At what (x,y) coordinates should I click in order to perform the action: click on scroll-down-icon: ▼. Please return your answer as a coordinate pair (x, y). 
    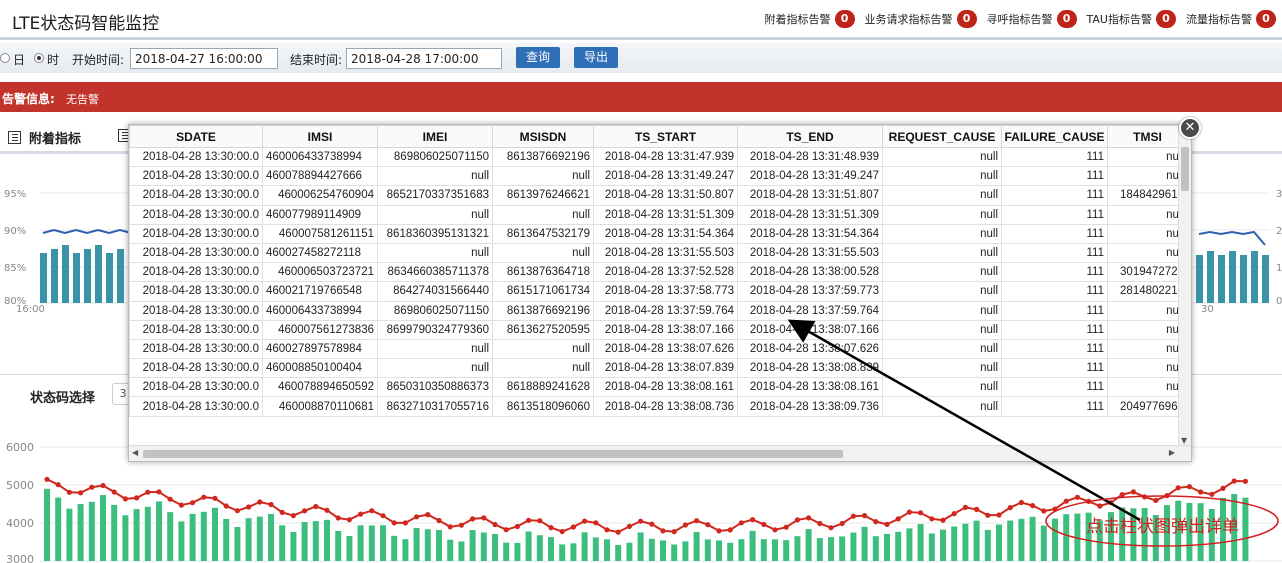
    Looking at the image, I should click on (1184, 440).